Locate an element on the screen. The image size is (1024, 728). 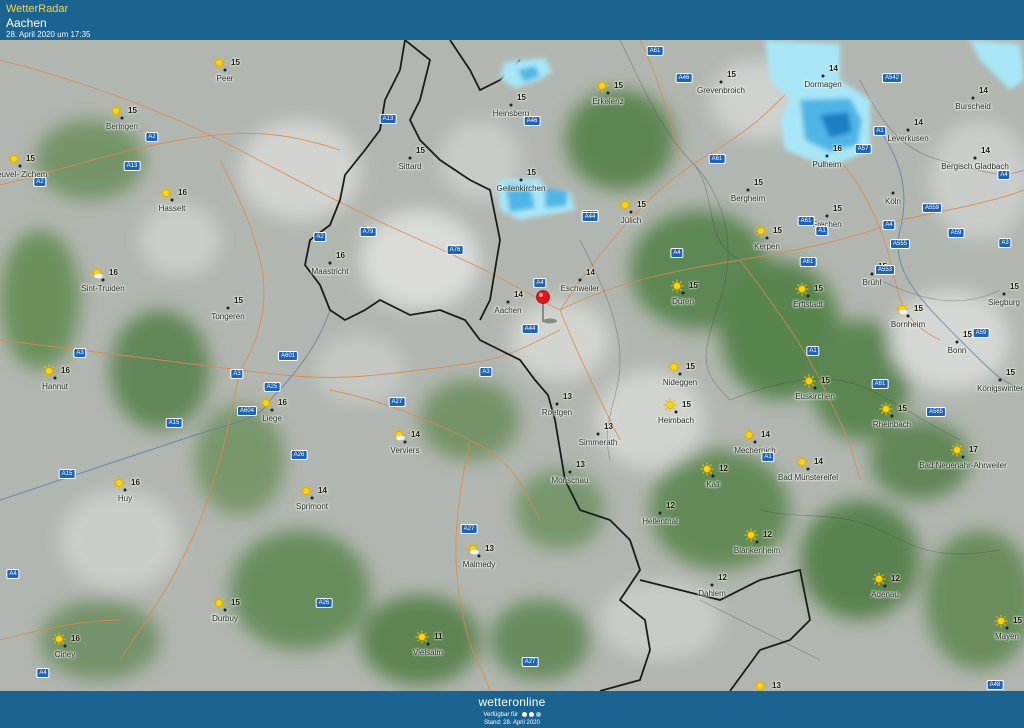
city-label: Huy is located at coordinates (125, 498).